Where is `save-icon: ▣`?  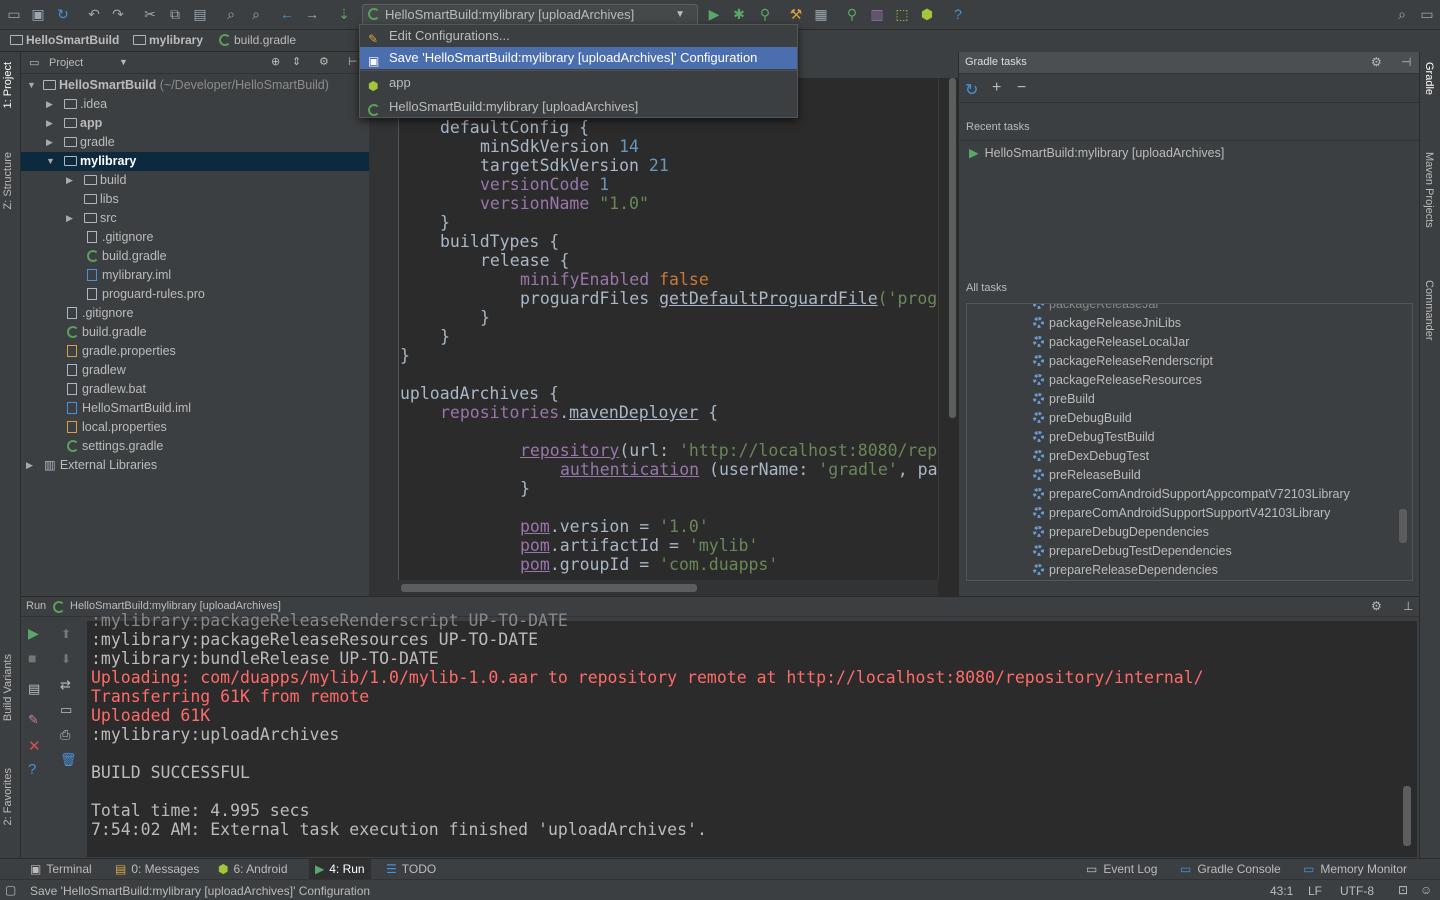 save-icon: ▣ is located at coordinates (38, 14).